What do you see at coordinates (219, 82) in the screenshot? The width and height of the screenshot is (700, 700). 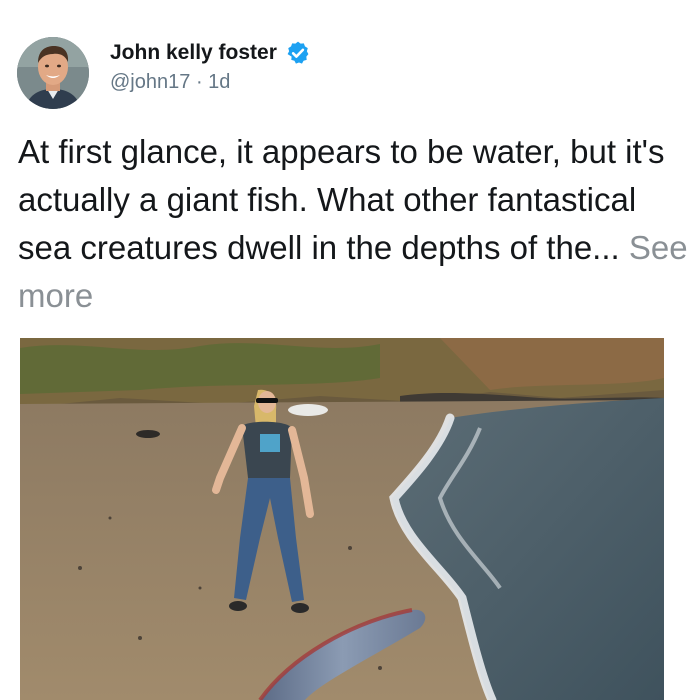 I see `tweet-timestamp: 1d` at bounding box center [219, 82].